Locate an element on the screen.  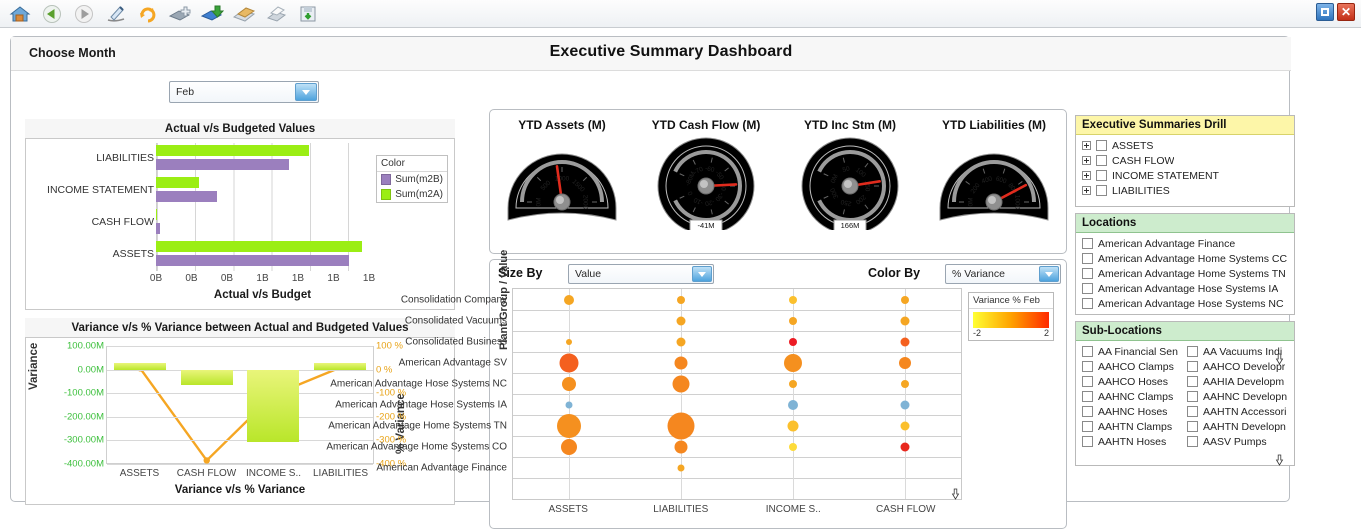
forward-icon is located at coordinates (84, 14).